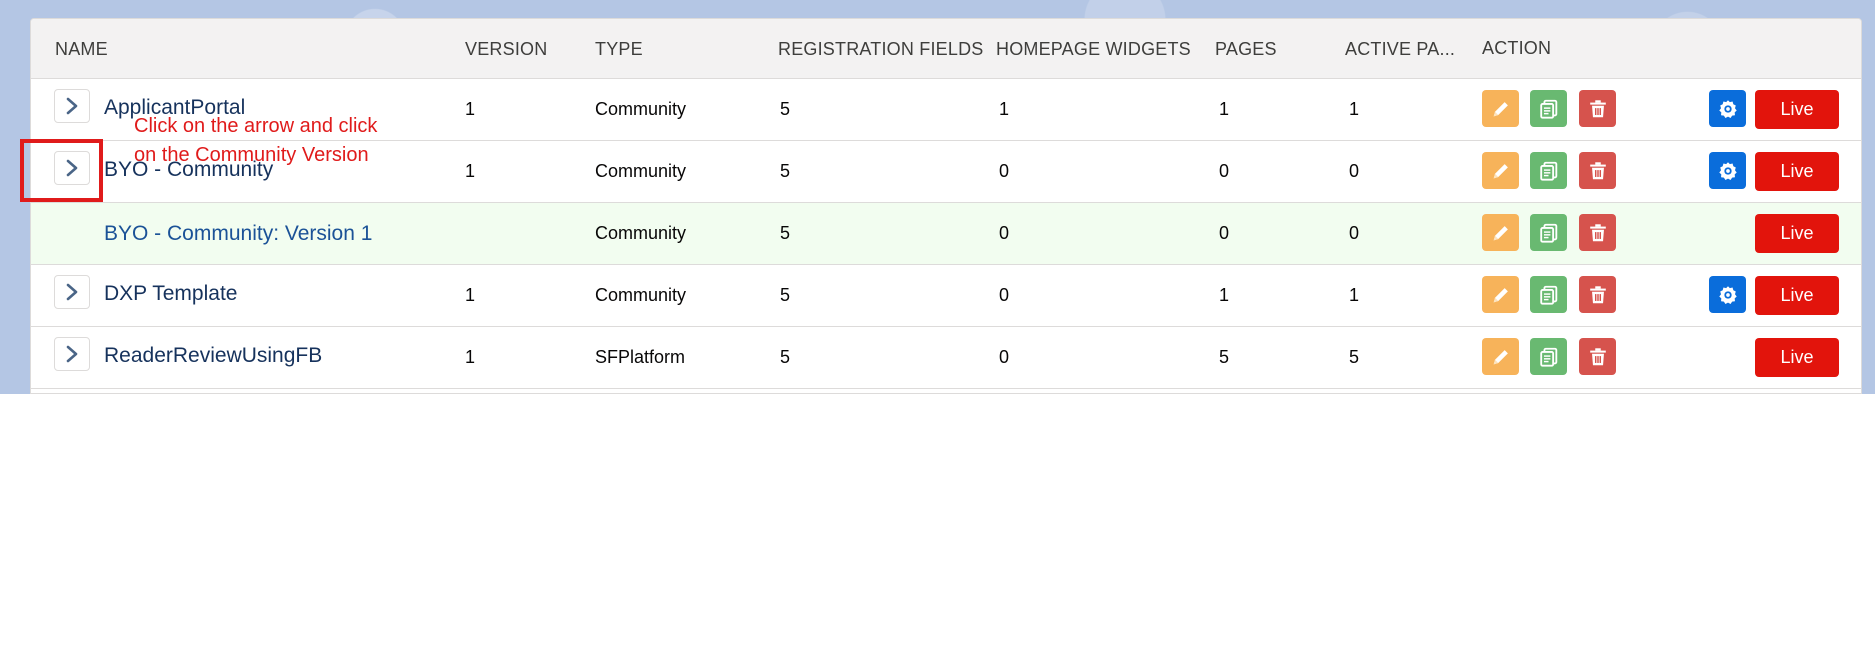  Describe the element at coordinates (506, 49) in the screenshot. I see `column-header-version: VERSION` at that location.